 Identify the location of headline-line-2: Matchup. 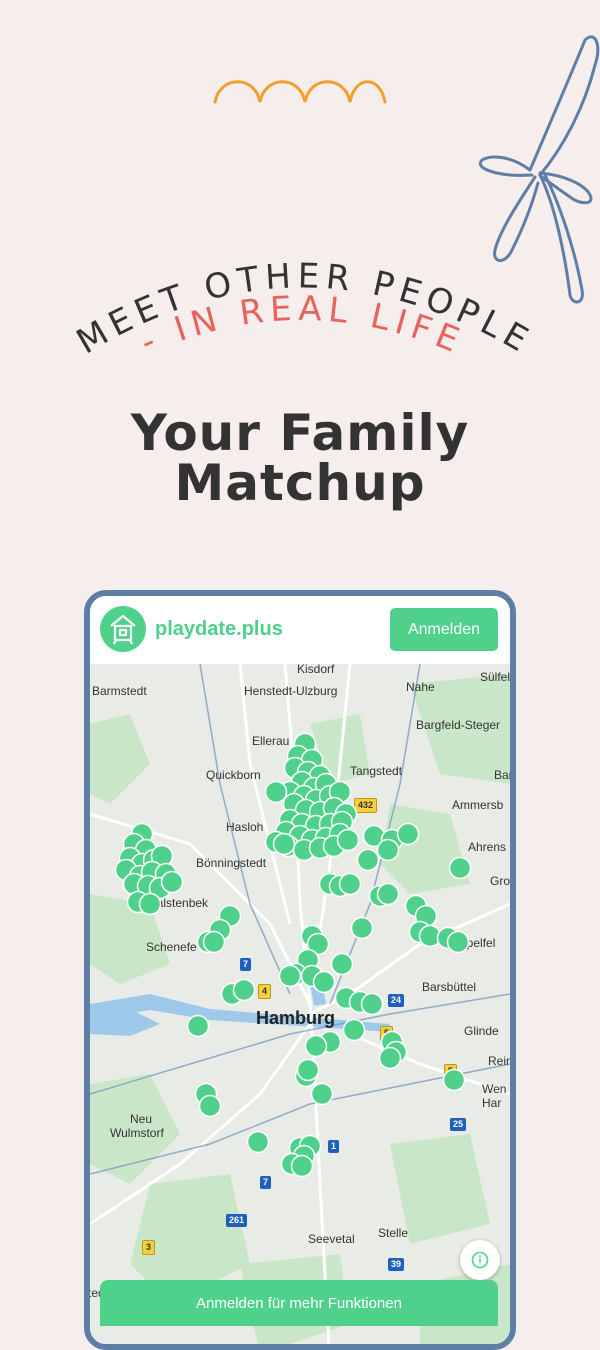
(300, 483).